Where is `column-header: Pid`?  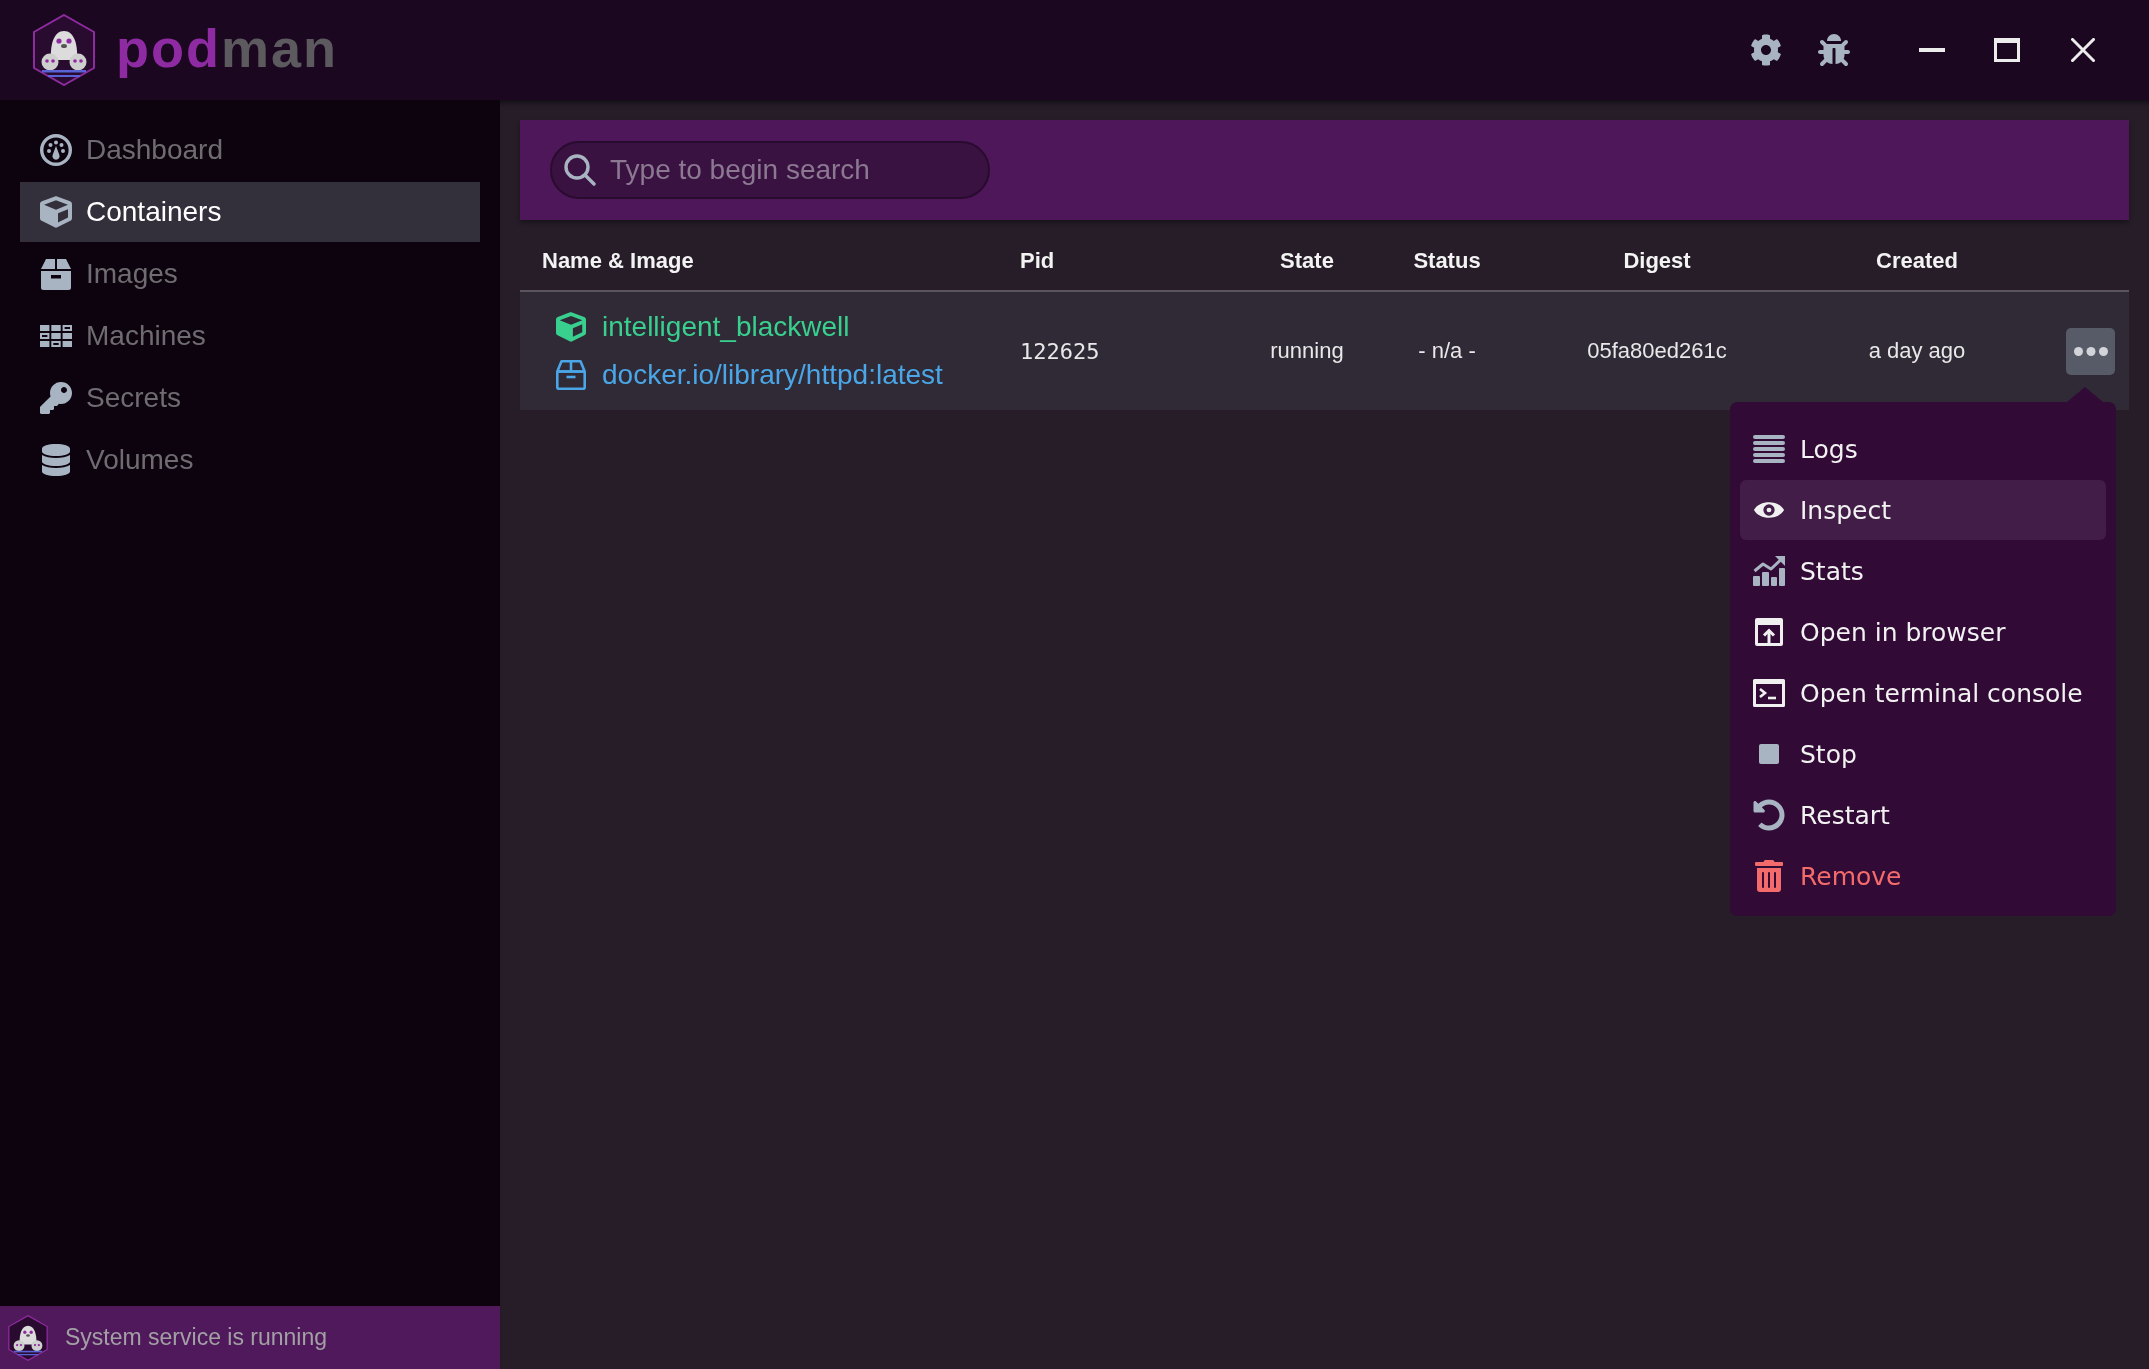 column-header: Pid is located at coordinates (1037, 261).